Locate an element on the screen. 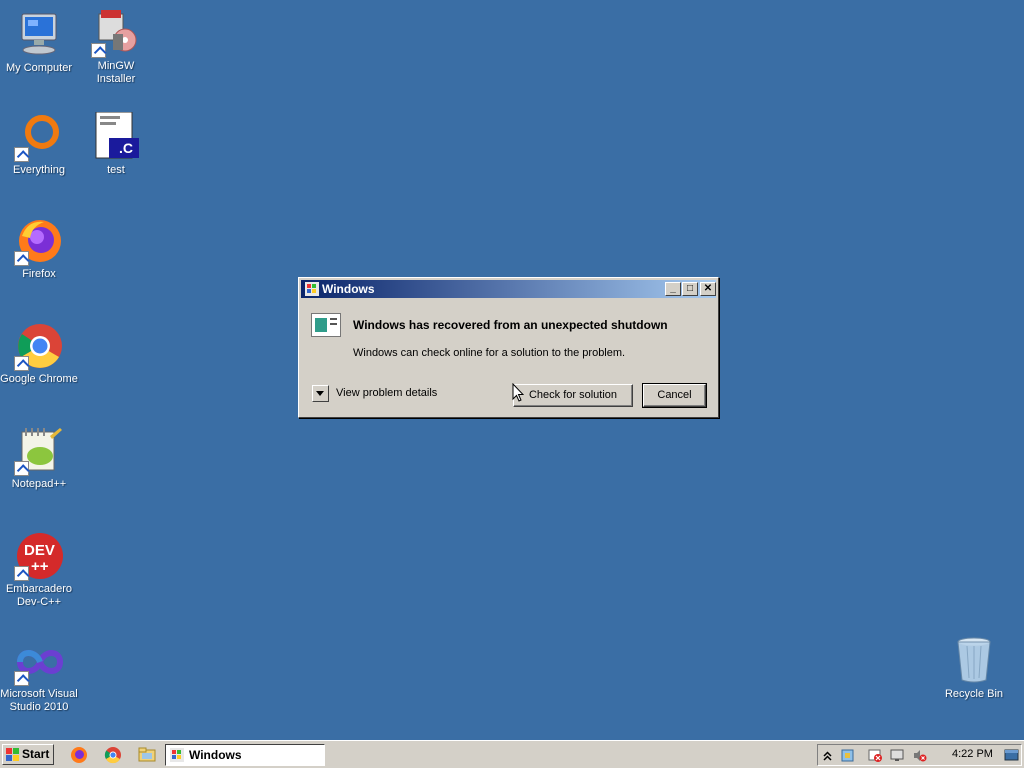 This screenshot has height=769, width=1024. cancel-button: Cancel is located at coordinates (674, 395).